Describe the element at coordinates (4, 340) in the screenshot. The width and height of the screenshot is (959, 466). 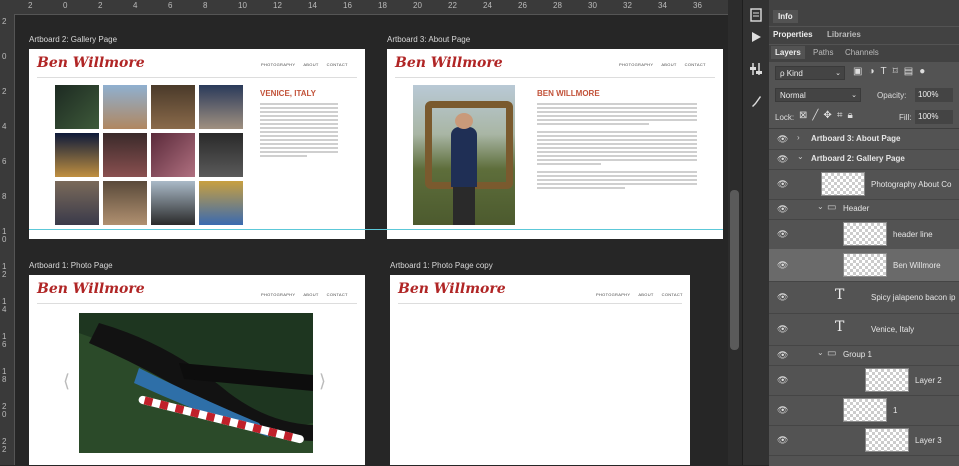
I see `ruler-tick-label: 1 6` at that location.